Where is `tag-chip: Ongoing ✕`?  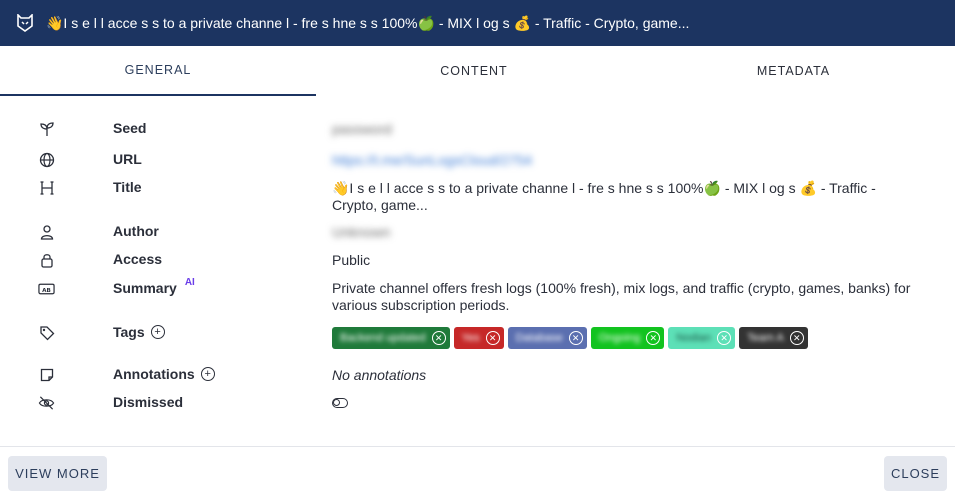 tag-chip: Ongoing ✕ is located at coordinates (627, 338).